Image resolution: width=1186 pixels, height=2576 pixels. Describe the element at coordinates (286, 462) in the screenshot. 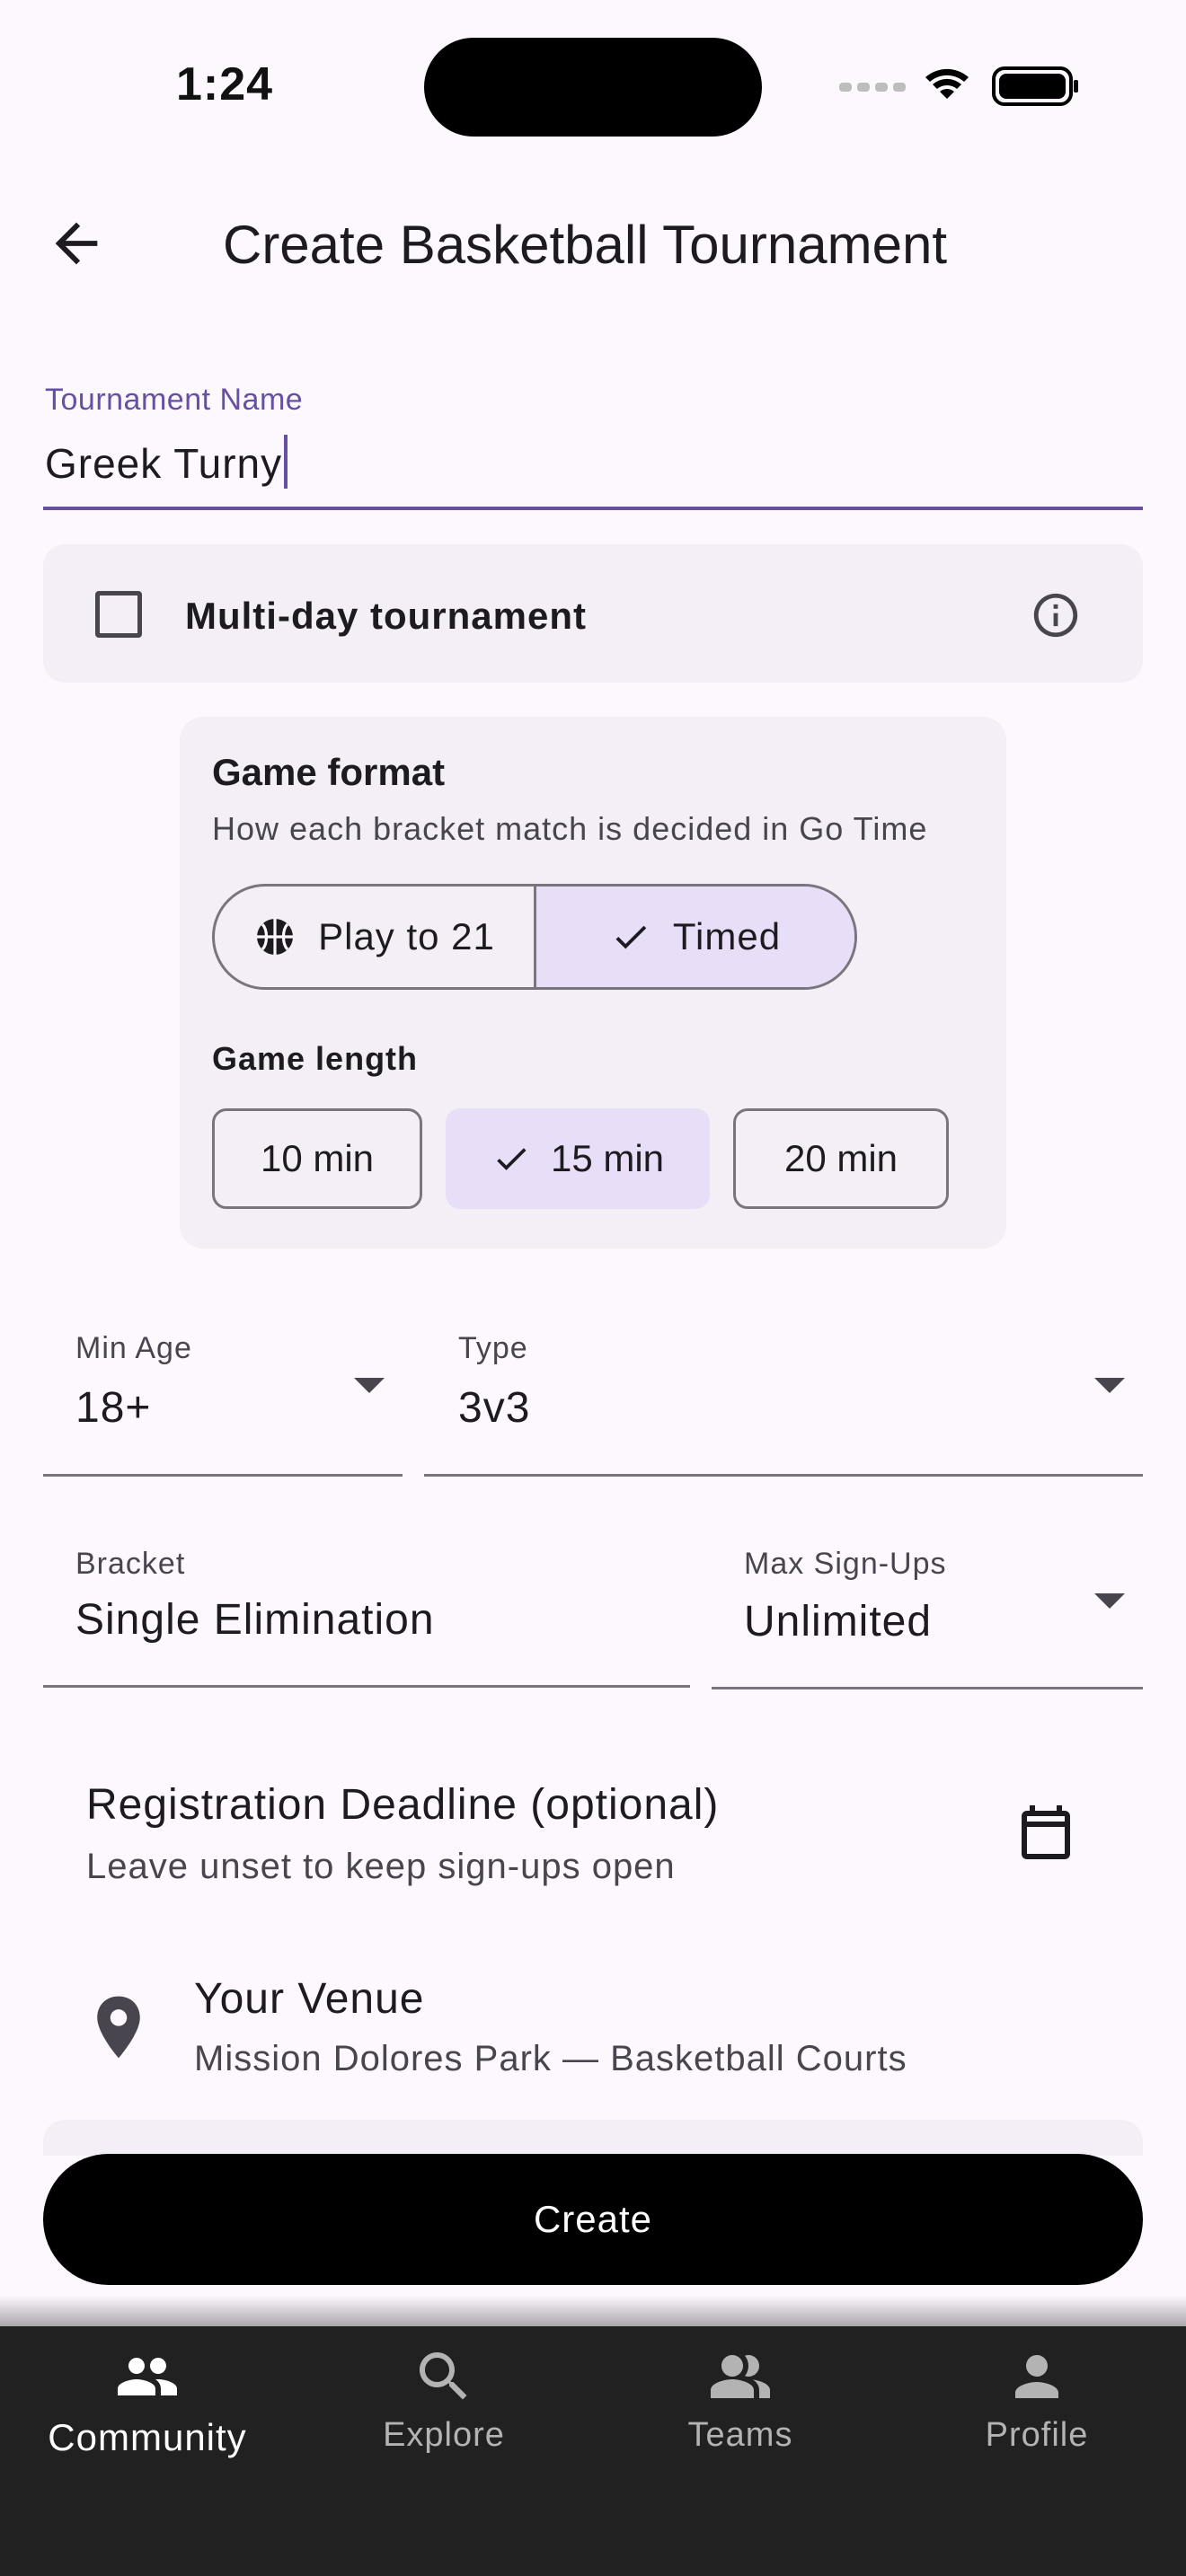

I see `text-caret` at that location.